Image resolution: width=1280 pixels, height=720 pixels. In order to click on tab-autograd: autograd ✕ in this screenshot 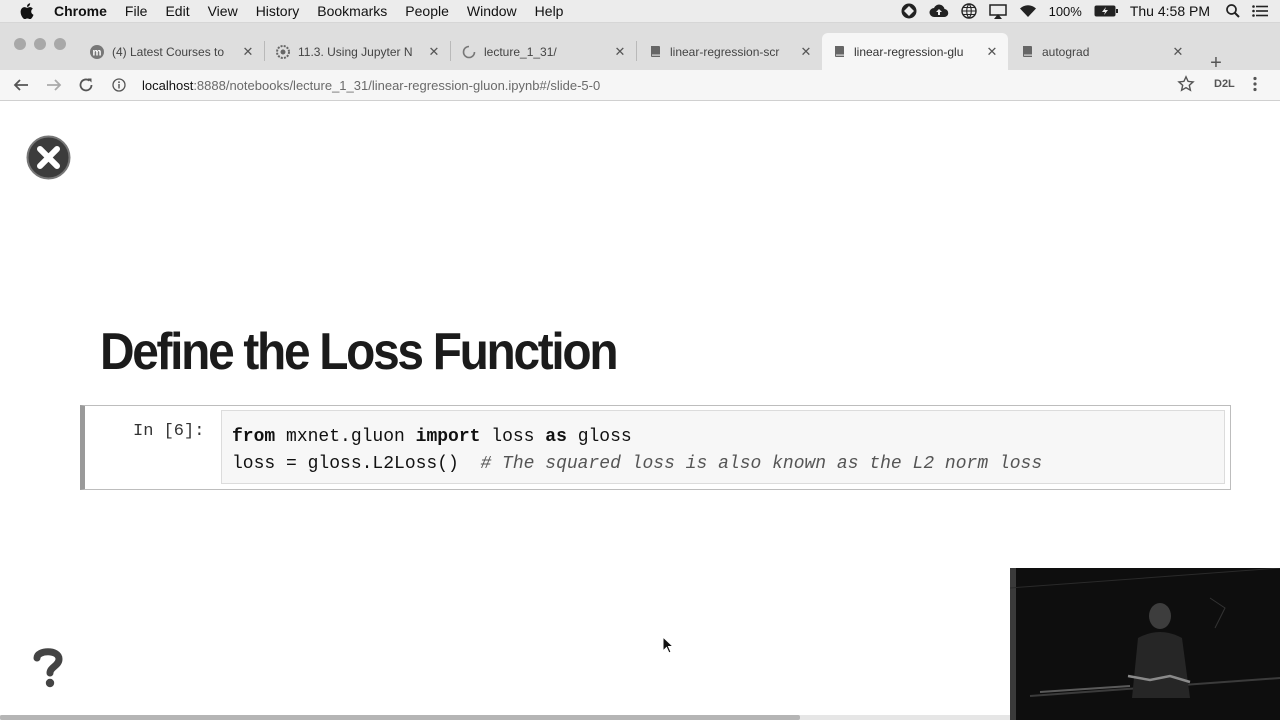, I will do `click(1102, 51)`.